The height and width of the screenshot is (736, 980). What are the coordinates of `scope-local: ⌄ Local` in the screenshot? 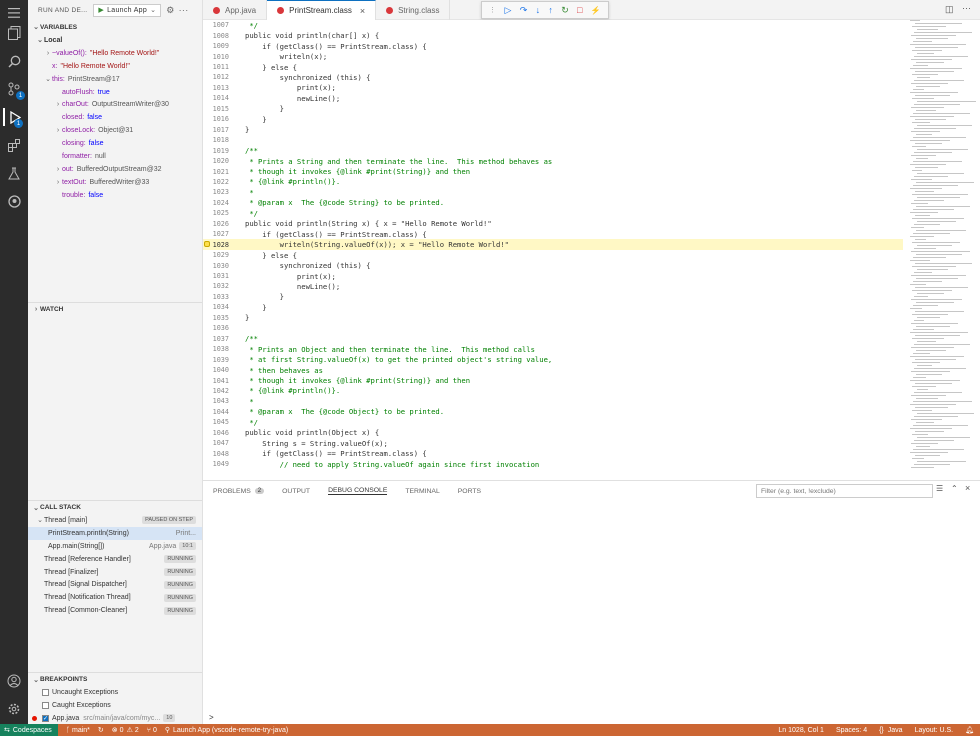 It's located at (115, 40).